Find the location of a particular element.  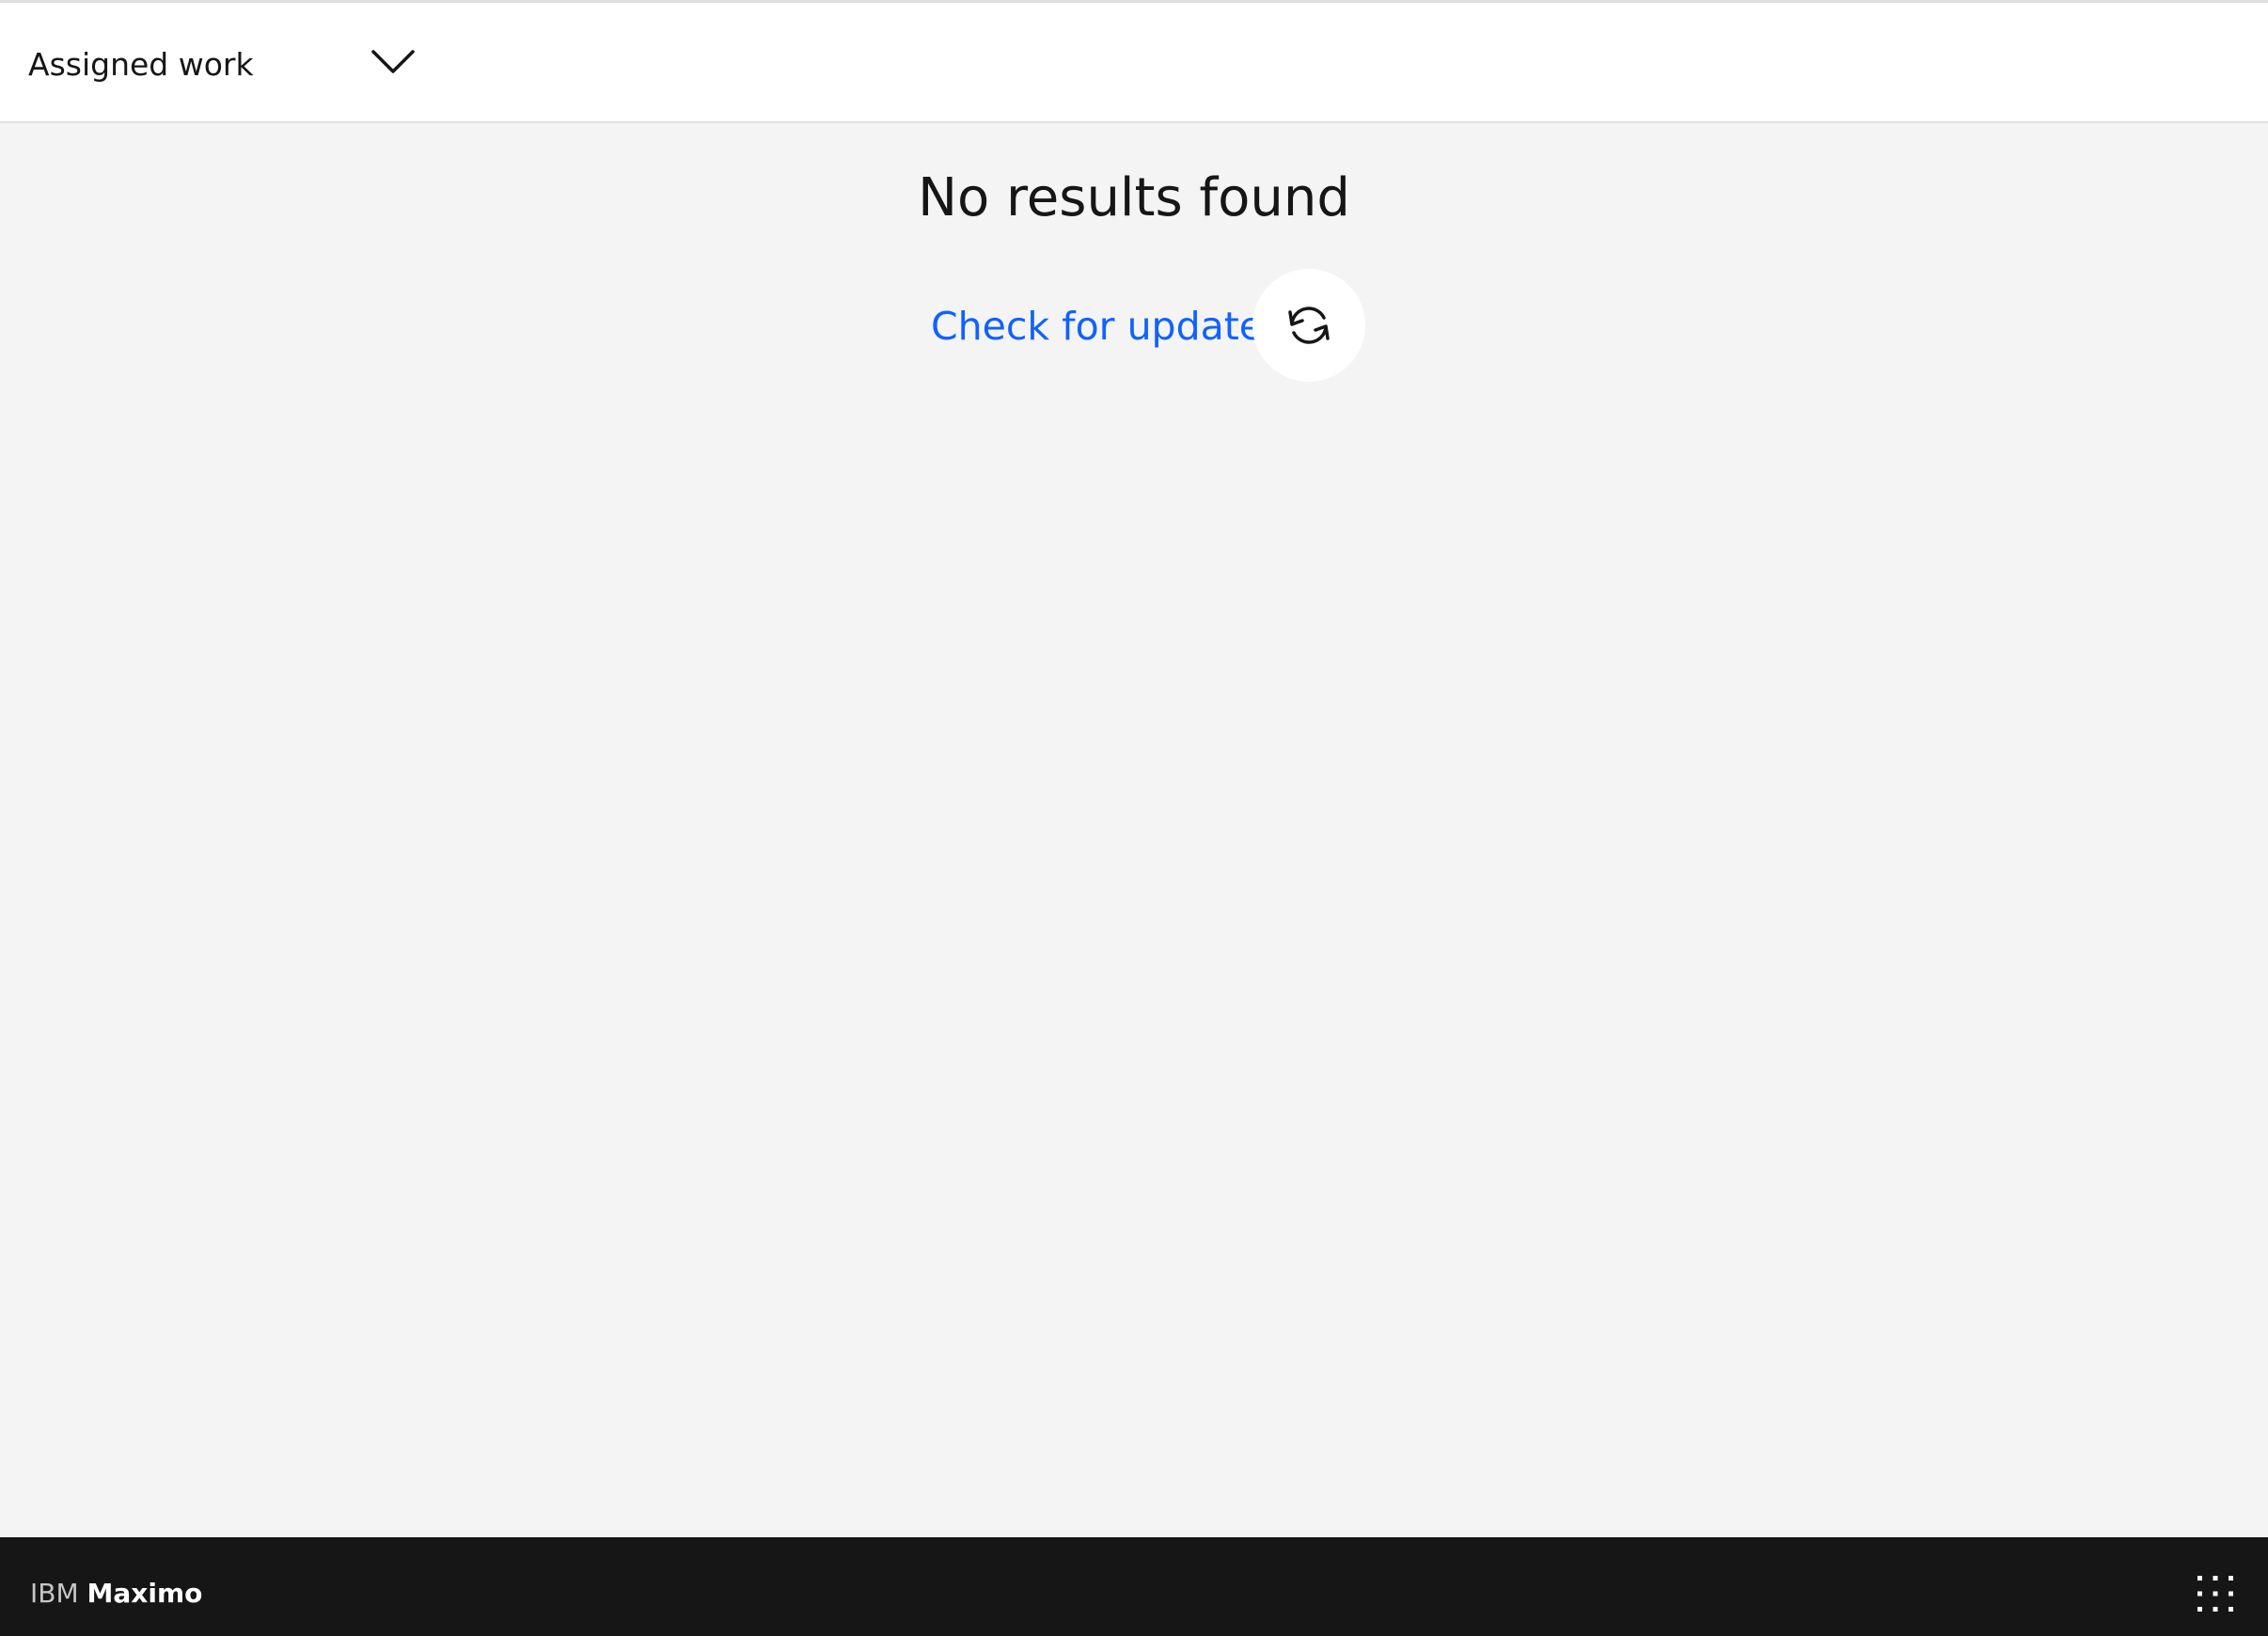

app-switcher-button is located at coordinates (2215, 1601).